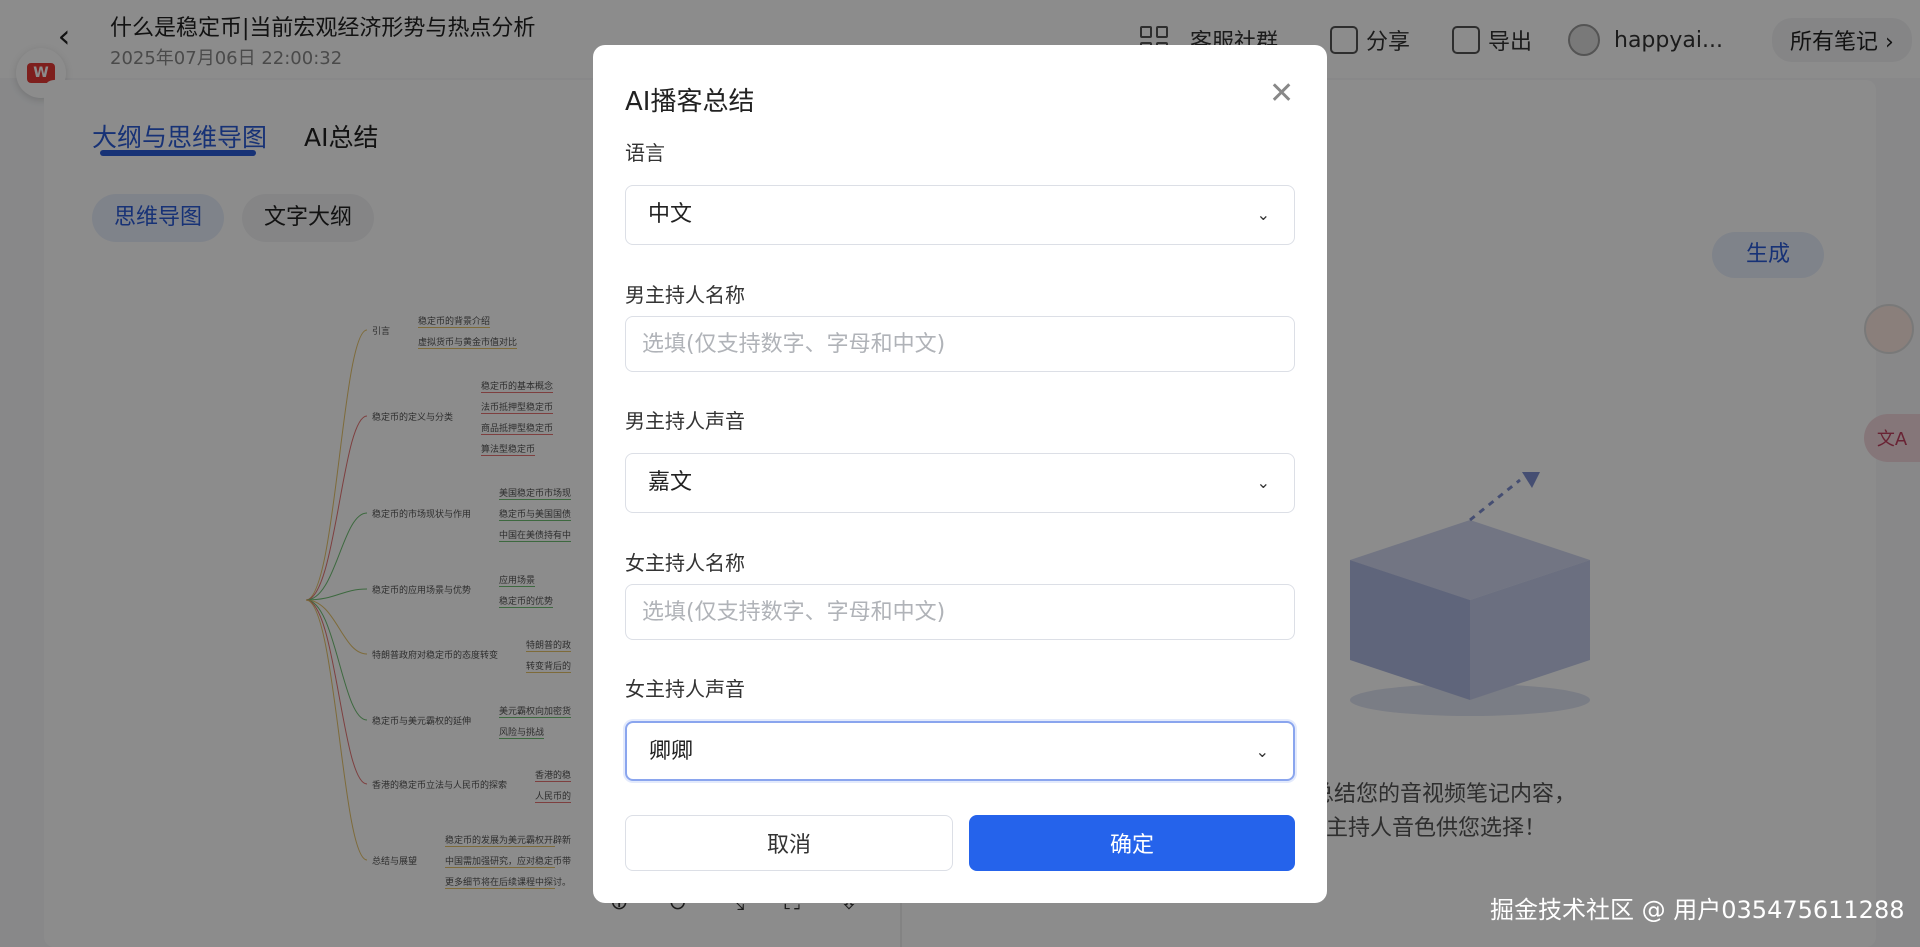 The height and width of the screenshot is (947, 1920). What do you see at coordinates (685, 421) in the screenshot?
I see `male-host-voice-label: 男主持人声音` at bounding box center [685, 421].